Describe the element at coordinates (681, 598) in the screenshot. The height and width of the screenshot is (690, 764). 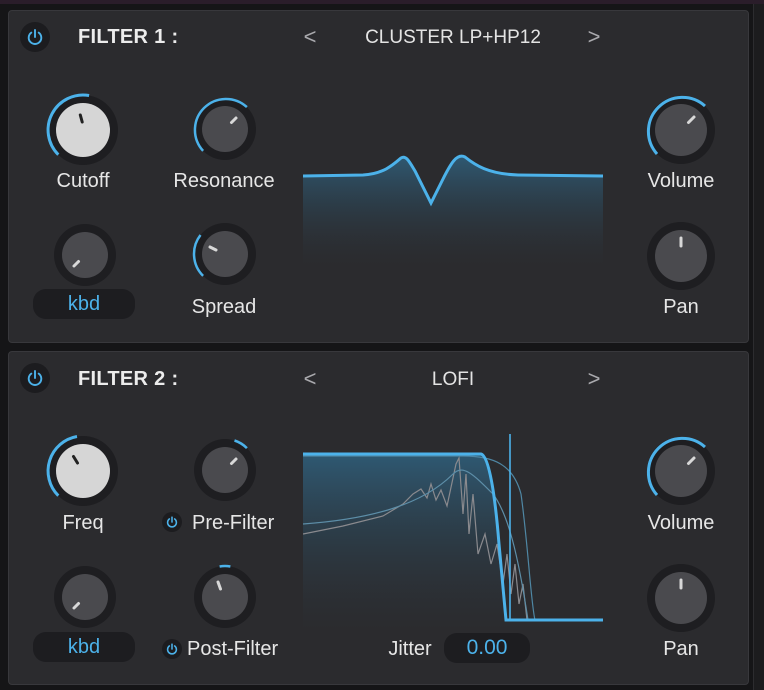
I see `filter-2-pan-knob` at that location.